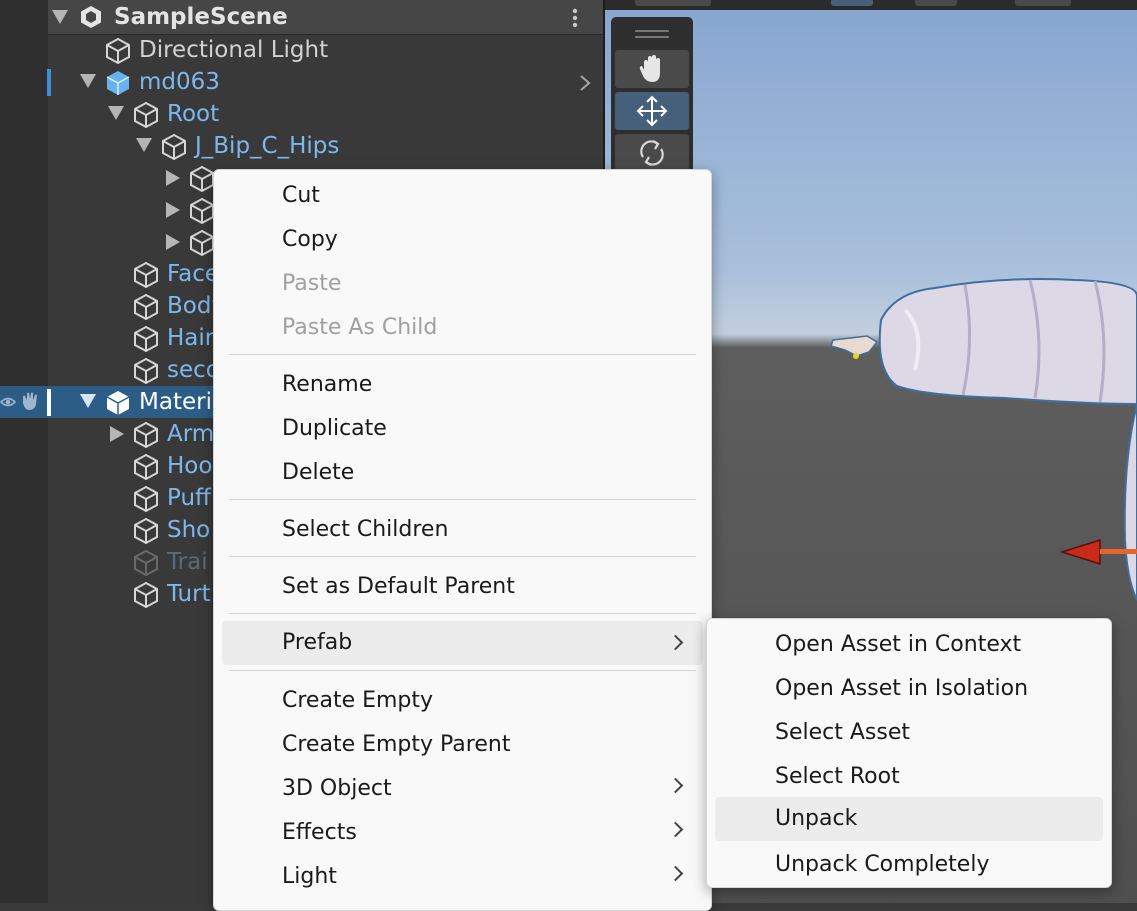  I want to click on menu-item-create-empty-parent: Create Empty Parent, so click(462, 745).